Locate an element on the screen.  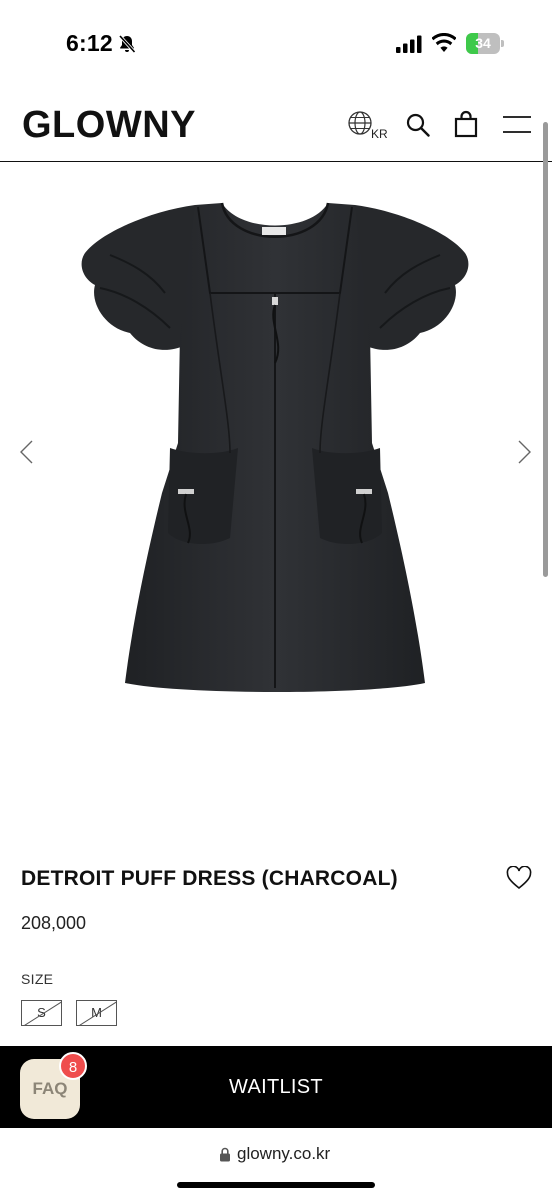
browser-address-bar: glowny.co.kr is located at coordinates (276, 1164).